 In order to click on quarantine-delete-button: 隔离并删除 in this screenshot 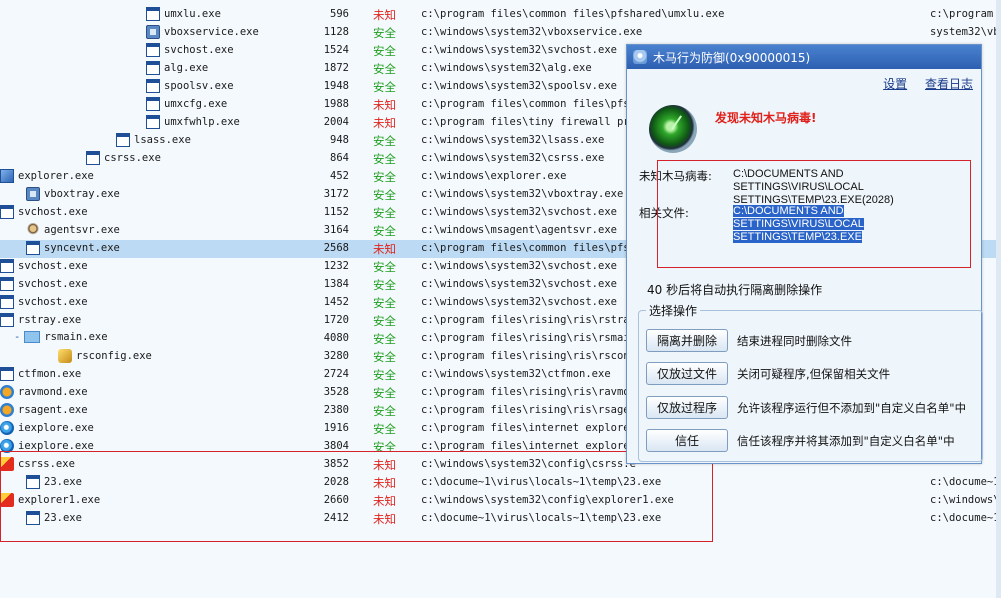, I will do `click(687, 340)`.